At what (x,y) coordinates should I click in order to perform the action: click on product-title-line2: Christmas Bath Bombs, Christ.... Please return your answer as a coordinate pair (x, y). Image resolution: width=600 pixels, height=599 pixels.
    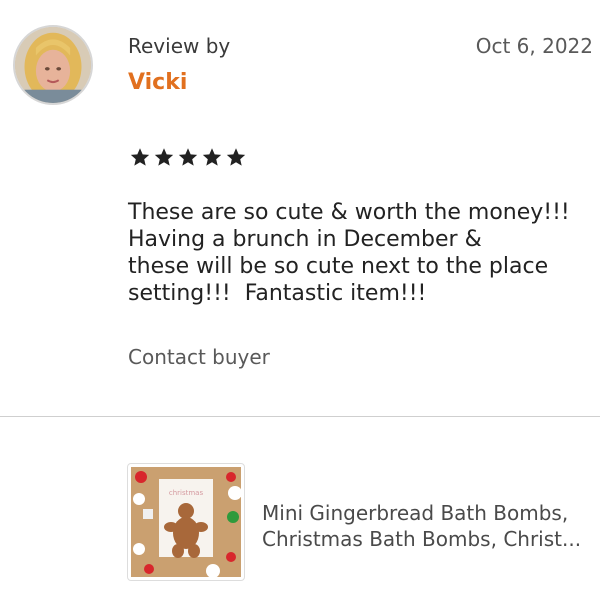
    Looking at the image, I should click on (422, 539).